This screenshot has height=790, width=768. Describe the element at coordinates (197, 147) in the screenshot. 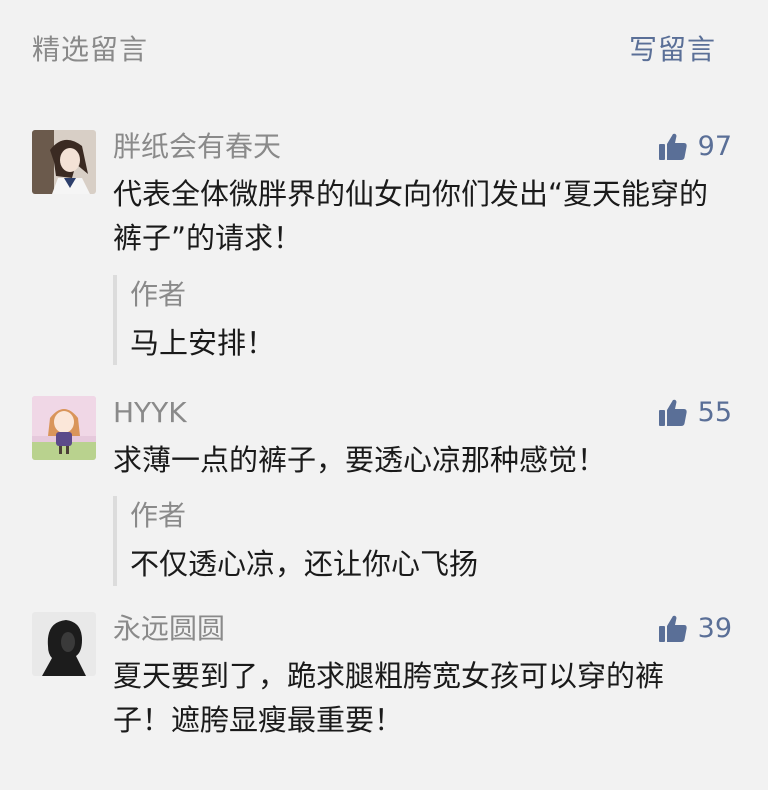

I see `comment-nickname: 胖纸会有春天` at that location.